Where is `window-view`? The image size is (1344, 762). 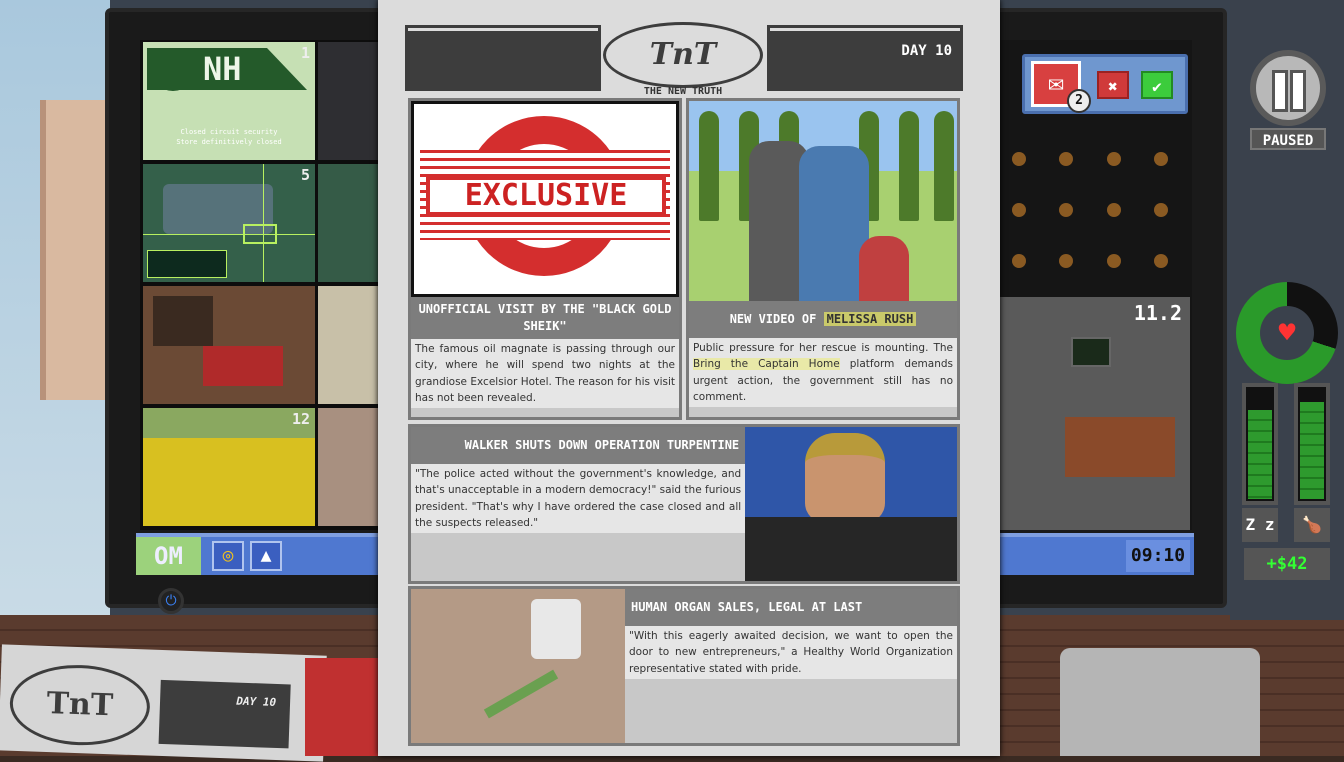
window-view is located at coordinates (55, 310).